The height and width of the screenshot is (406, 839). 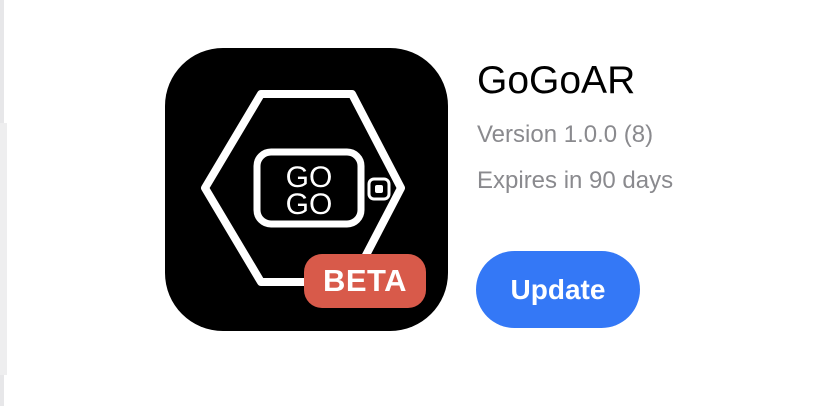 I want to click on beta-badge: BETA, so click(x=365, y=281).